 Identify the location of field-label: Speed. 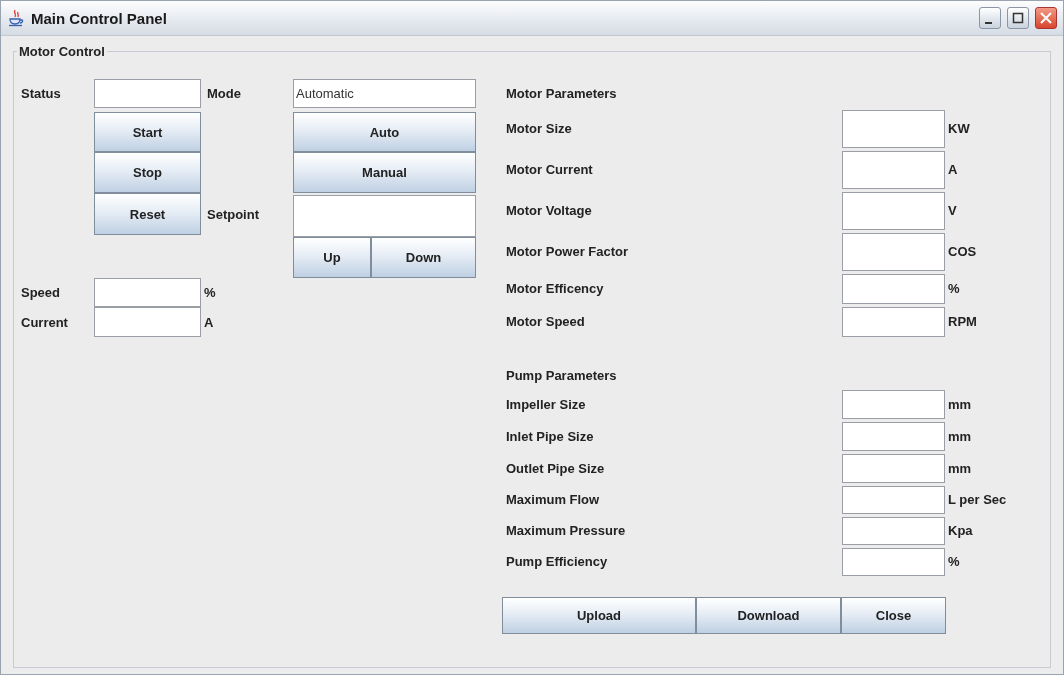
(41, 292).